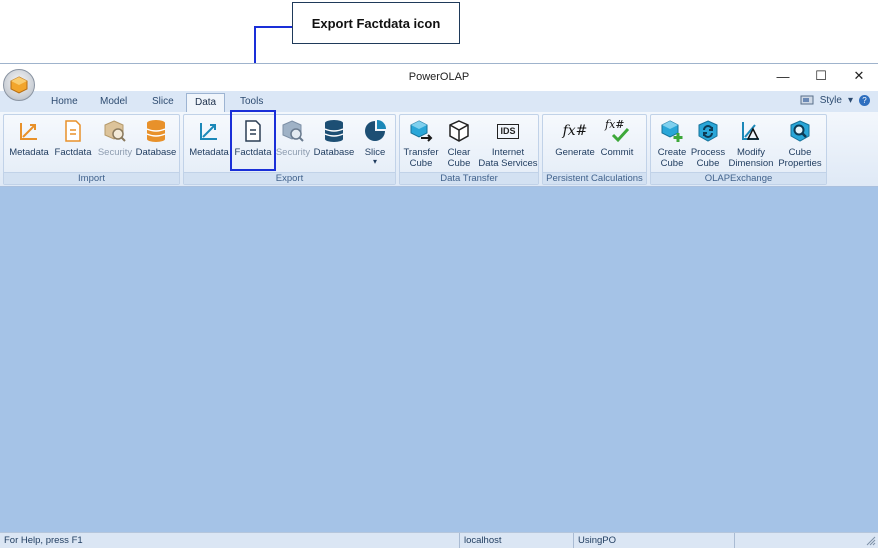  Describe the element at coordinates (800, 163) in the screenshot. I see `button-label-line2: Properties` at that location.